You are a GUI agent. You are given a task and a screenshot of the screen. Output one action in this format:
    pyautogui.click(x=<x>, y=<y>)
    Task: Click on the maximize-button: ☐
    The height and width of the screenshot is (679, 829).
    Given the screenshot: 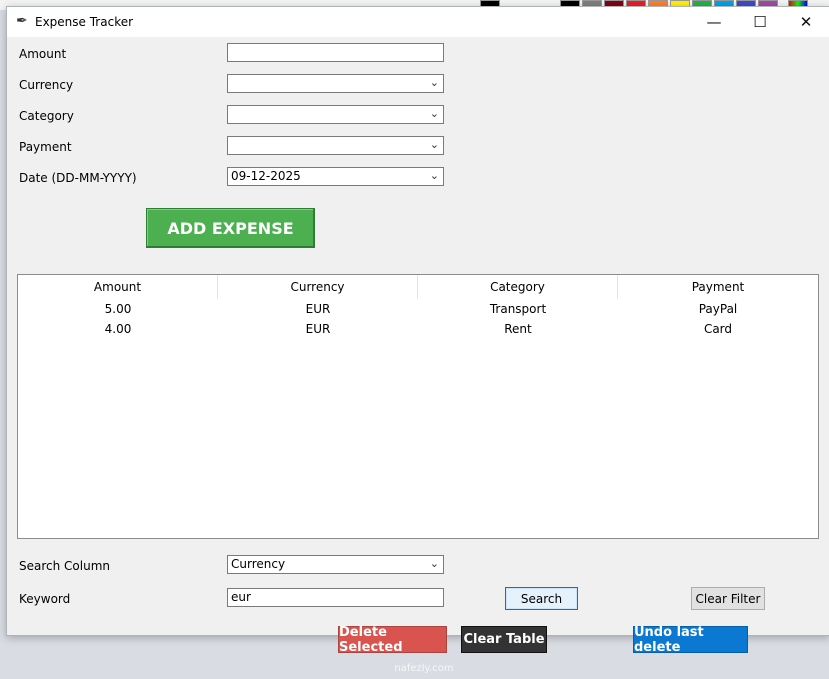 What is the action you would take?
    pyautogui.click(x=760, y=22)
    